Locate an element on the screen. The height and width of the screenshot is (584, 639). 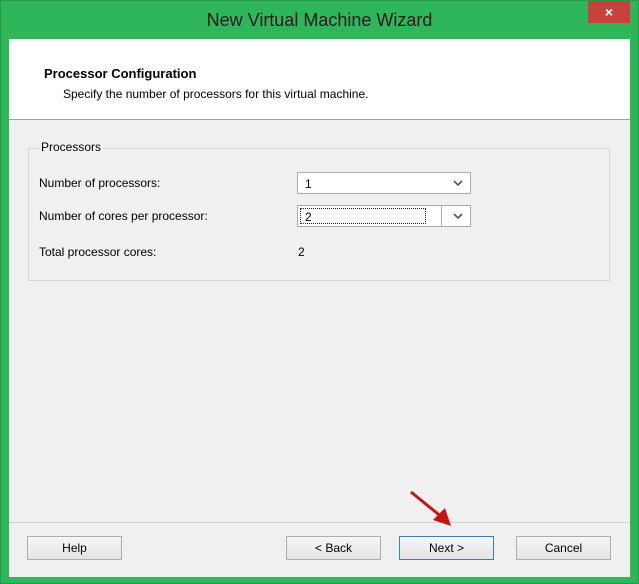
processors-group-label: Processors is located at coordinates (71, 147).